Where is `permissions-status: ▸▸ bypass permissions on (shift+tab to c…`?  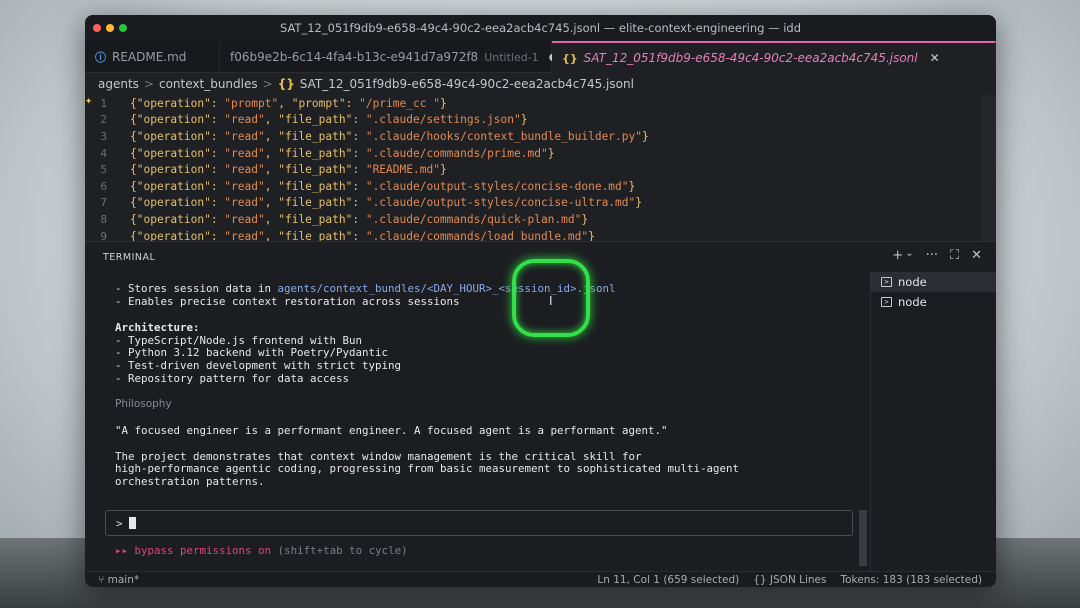 permissions-status: ▸▸ bypass permissions on (shift+tab to c… is located at coordinates (261, 550).